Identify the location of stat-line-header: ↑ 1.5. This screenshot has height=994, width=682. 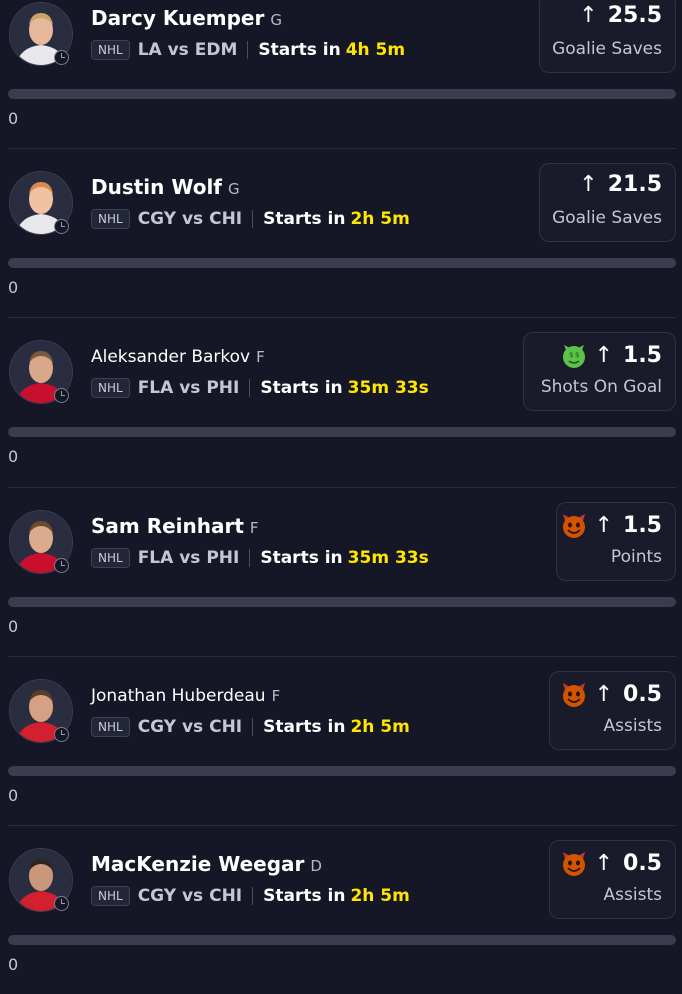
(611, 526).